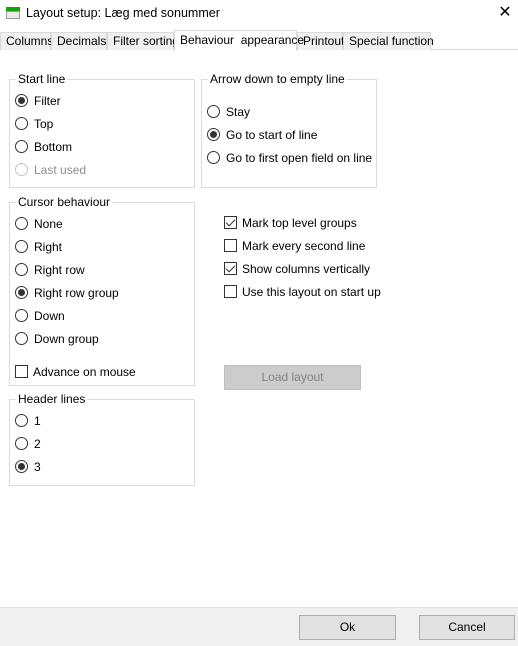 Image resolution: width=518 pixels, height=646 pixels. Describe the element at coordinates (292, 377) in the screenshot. I see `load-layout-button: Load layout` at that location.